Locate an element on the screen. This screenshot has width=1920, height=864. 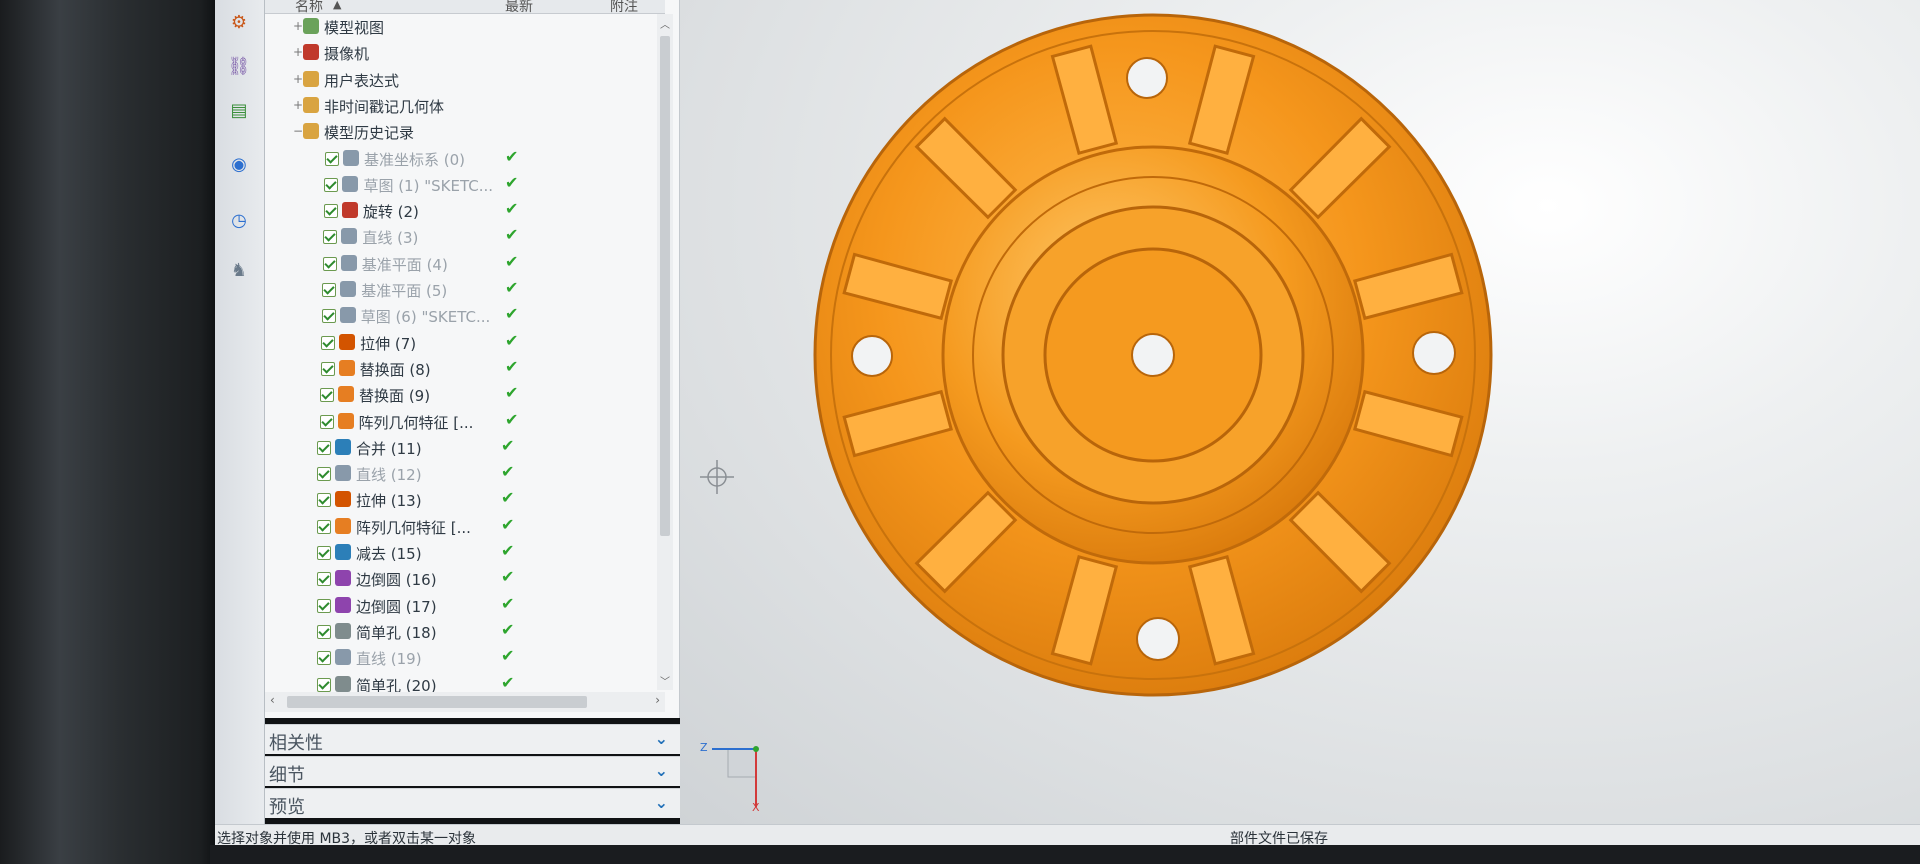
tree-row-label: 非时间戳记几何体 is located at coordinates (384, 106).